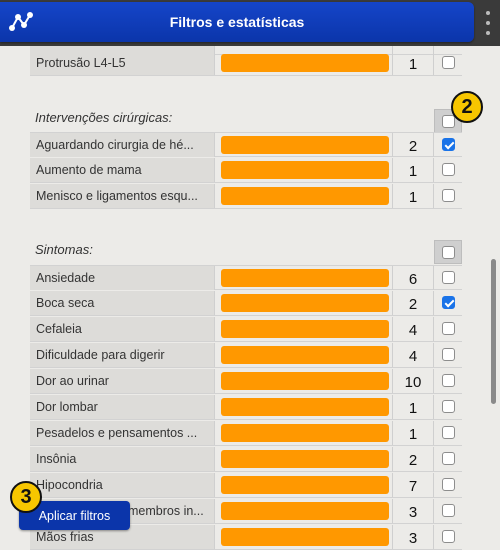 The width and height of the screenshot is (500, 550). What do you see at coordinates (488, 23) in the screenshot?
I see `vertical-dots-icon` at bounding box center [488, 23].